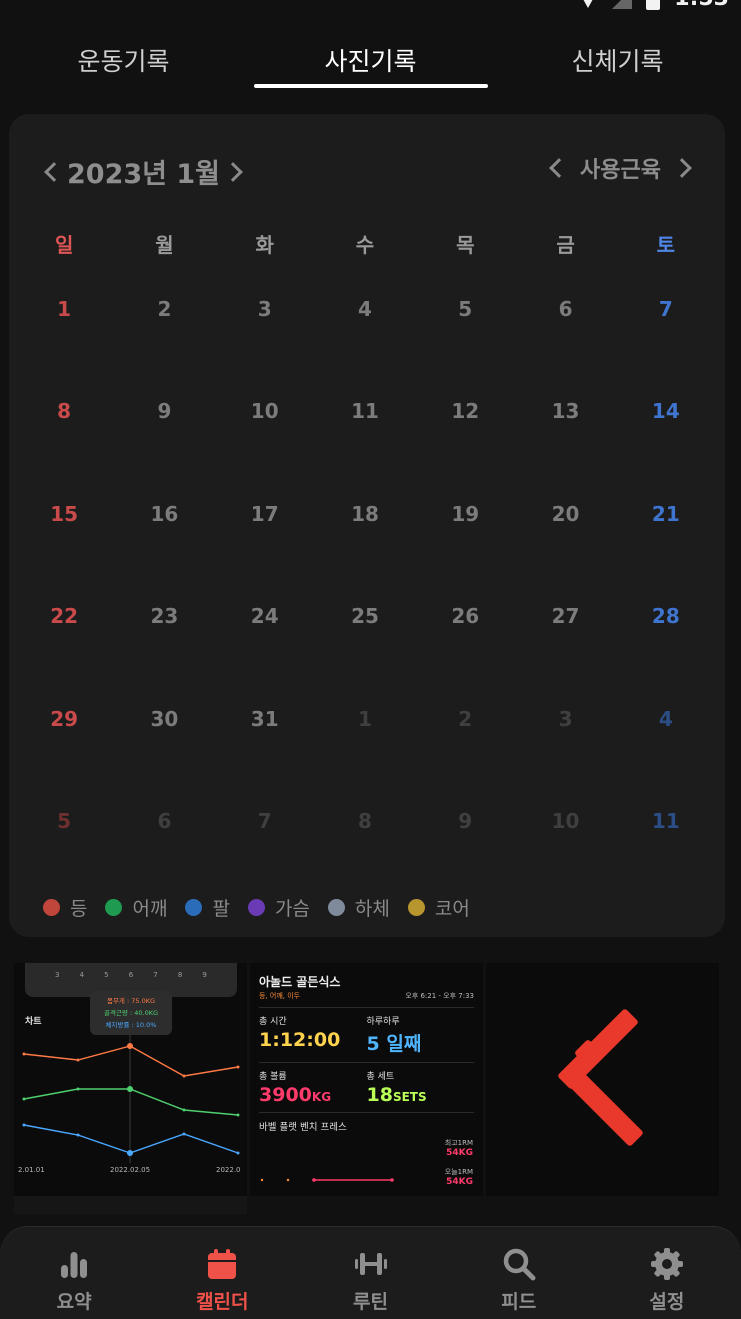  What do you see at coordinates (54, 171) in the screenshot?
I see `prev-month-chevron-icon` at bounding box center [54, 171].